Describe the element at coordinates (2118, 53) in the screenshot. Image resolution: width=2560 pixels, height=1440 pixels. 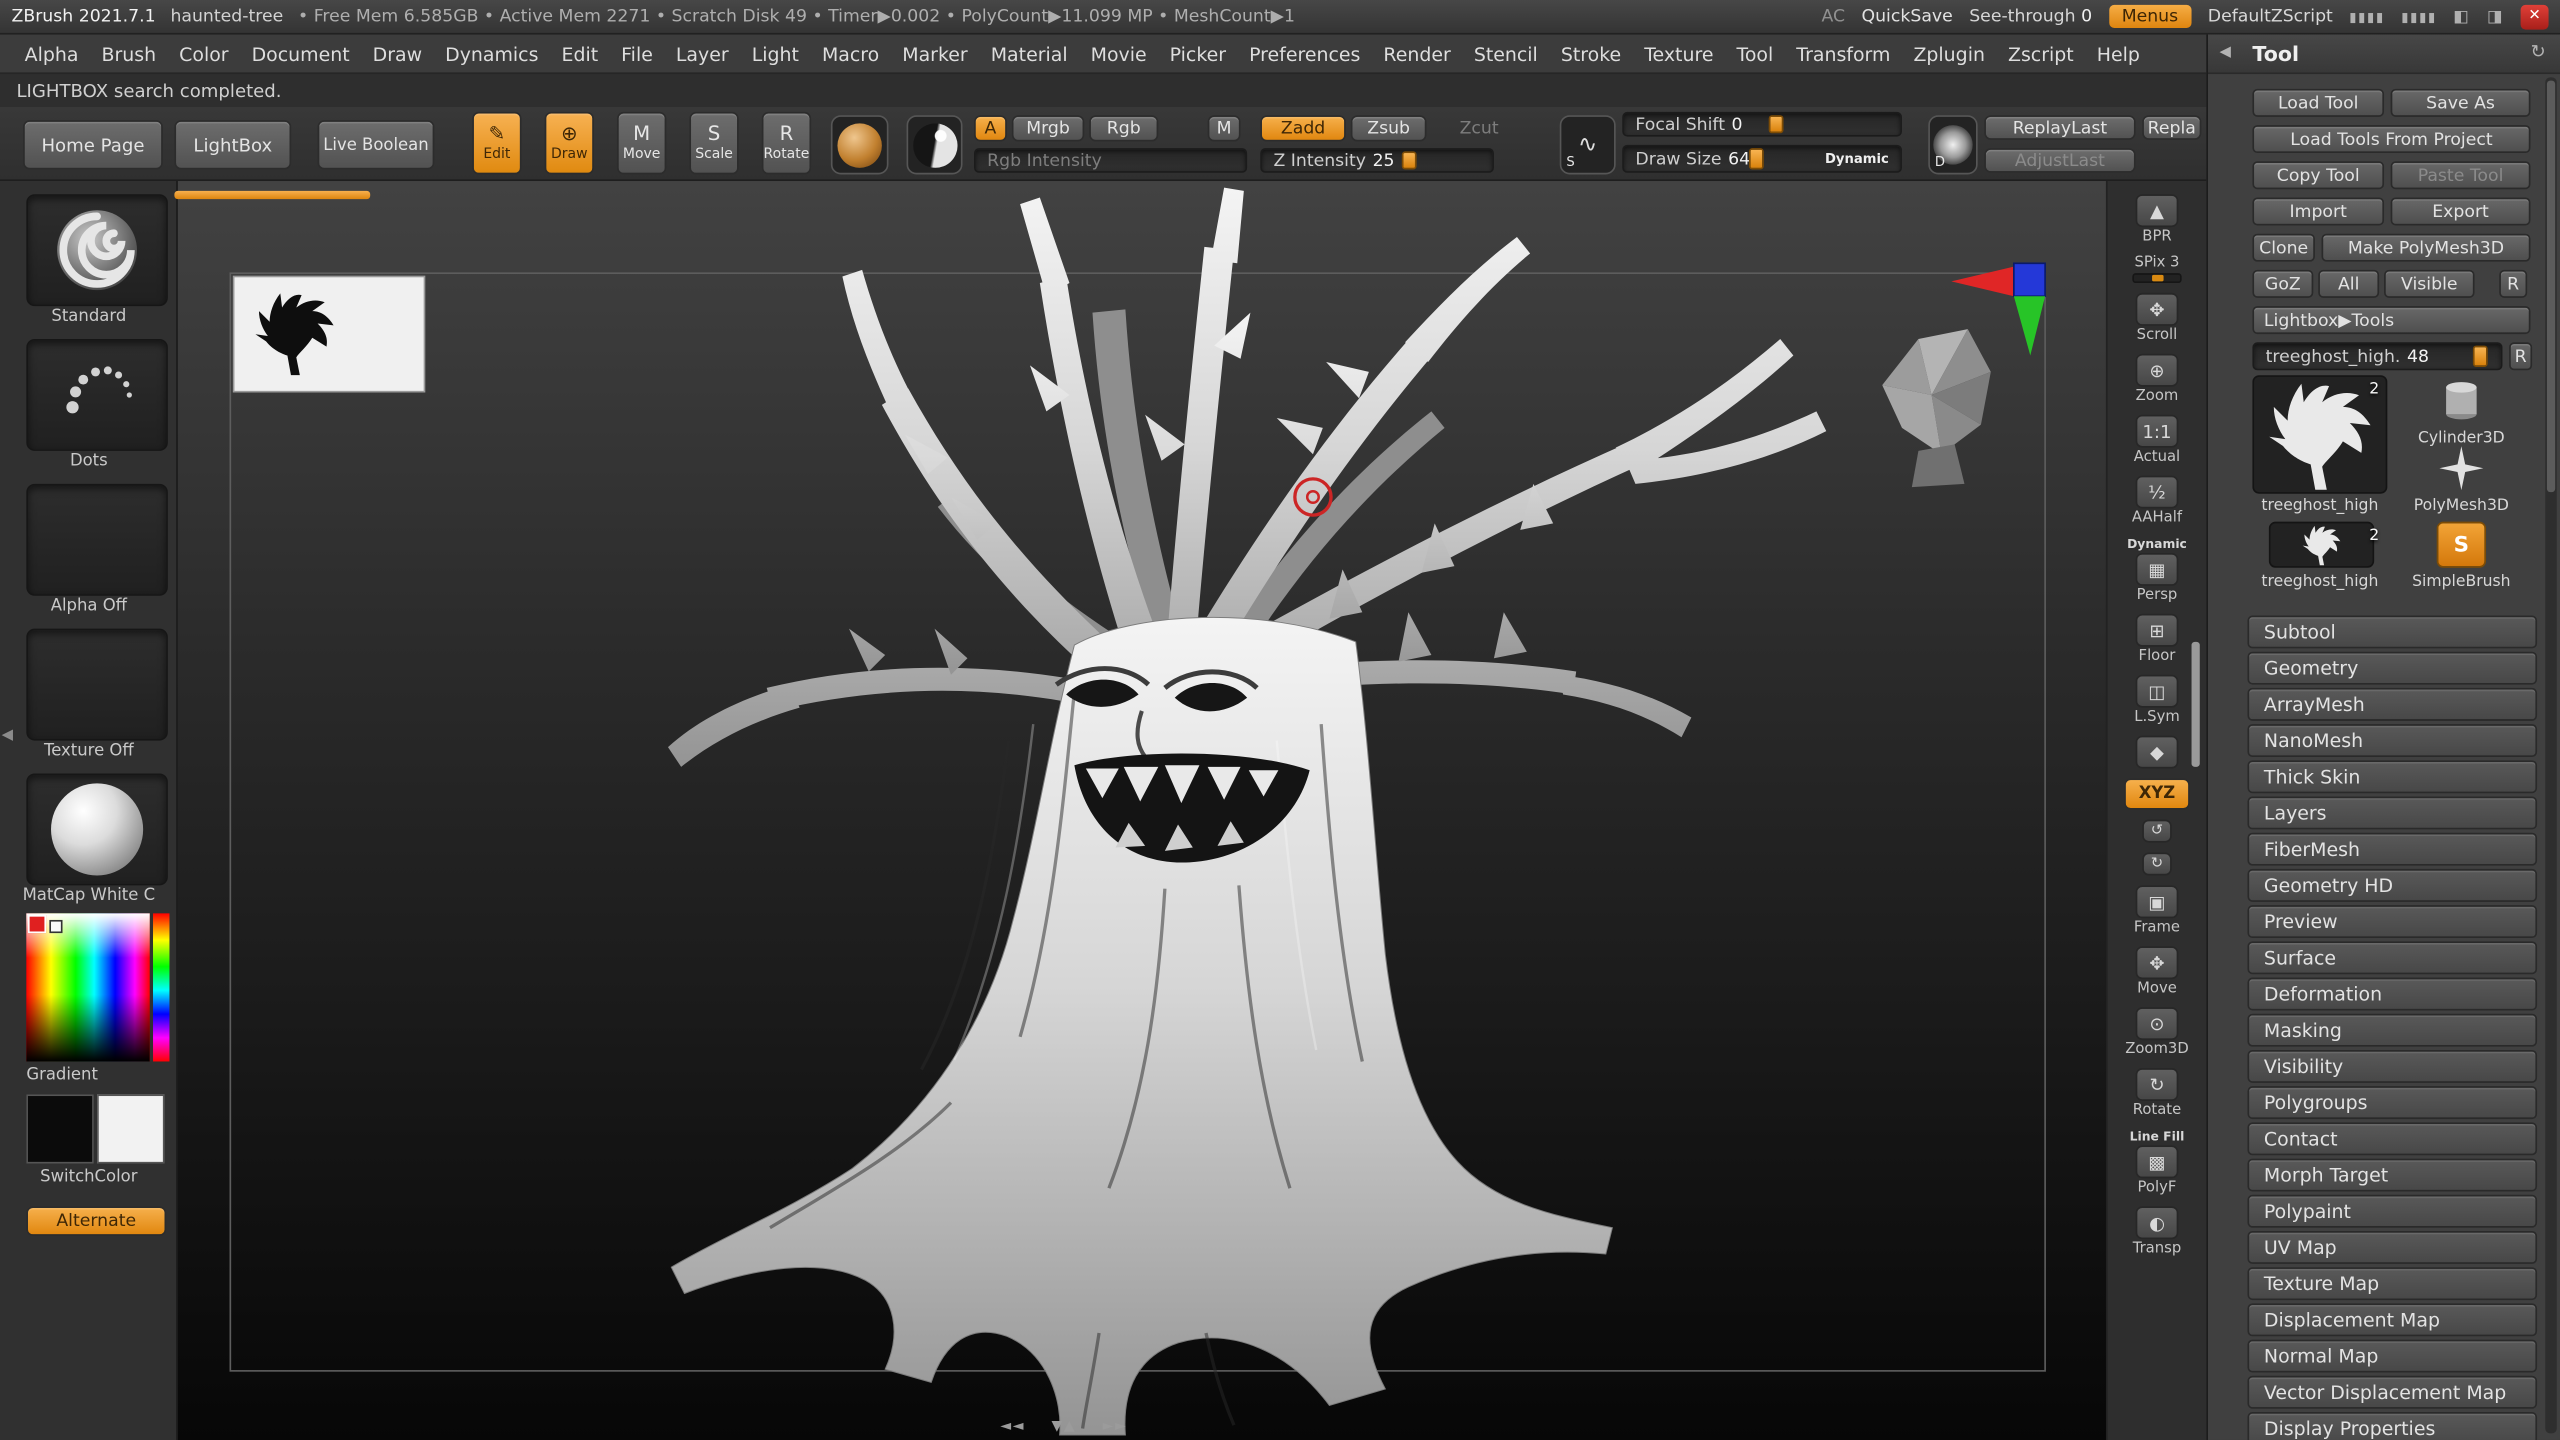
I see `menu-help: Help` at that location.